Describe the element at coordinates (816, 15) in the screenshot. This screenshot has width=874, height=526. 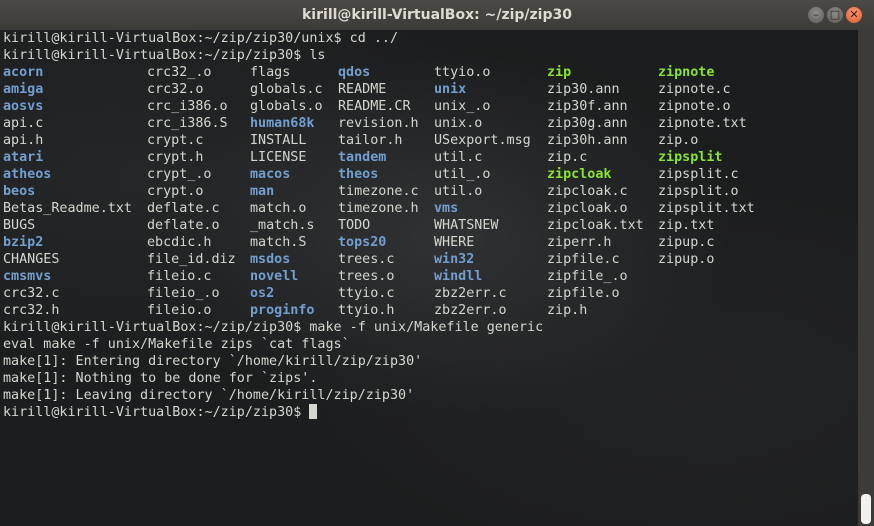
I see `minimize-icon: –` at that location.